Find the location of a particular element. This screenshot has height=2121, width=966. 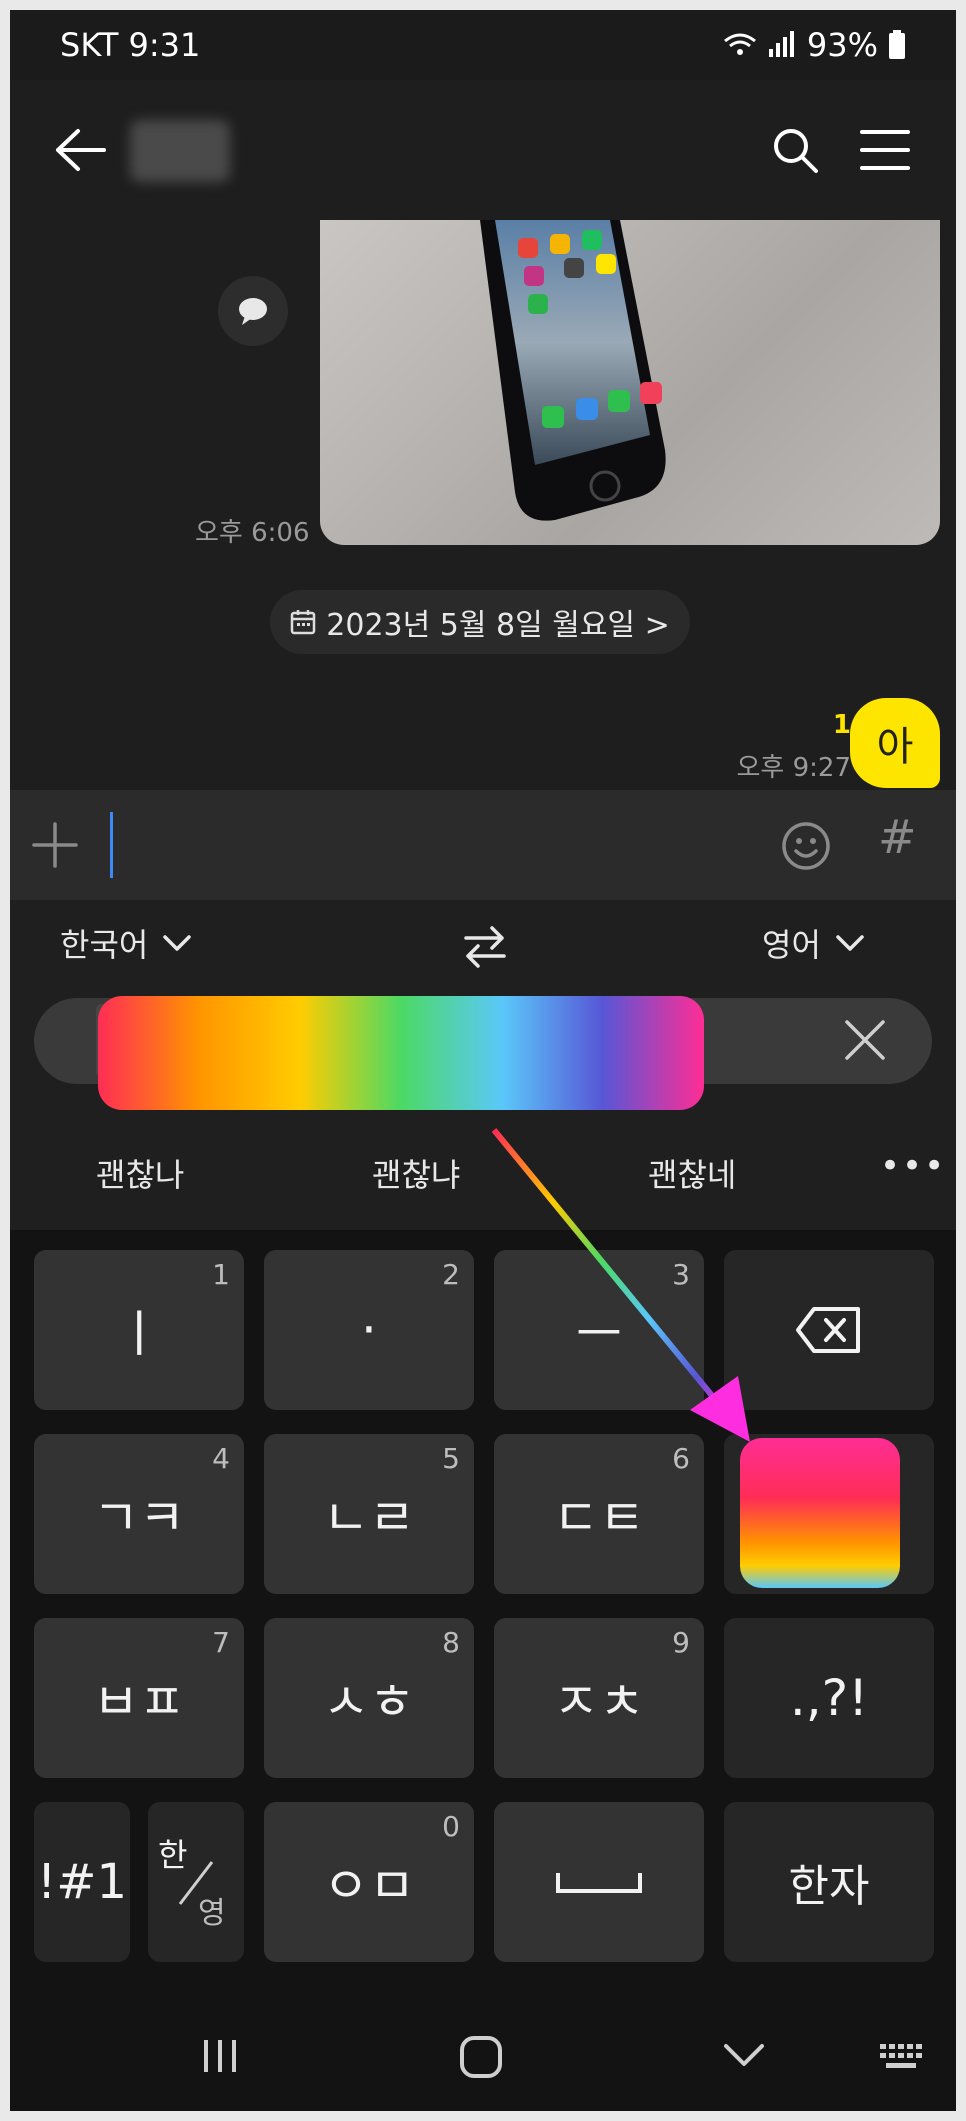

language-toggle-key: 한 영 is located at coordinates (196, 1882).